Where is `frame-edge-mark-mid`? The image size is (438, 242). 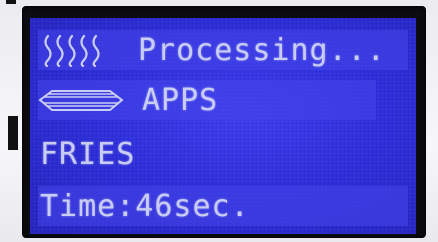
frame-edge-mark-mid is located at coordinates (13, 133).